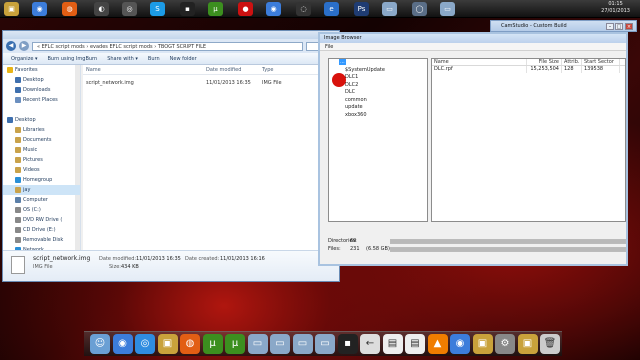  I want to click on nav-item: Downloads, so click(41, 90).